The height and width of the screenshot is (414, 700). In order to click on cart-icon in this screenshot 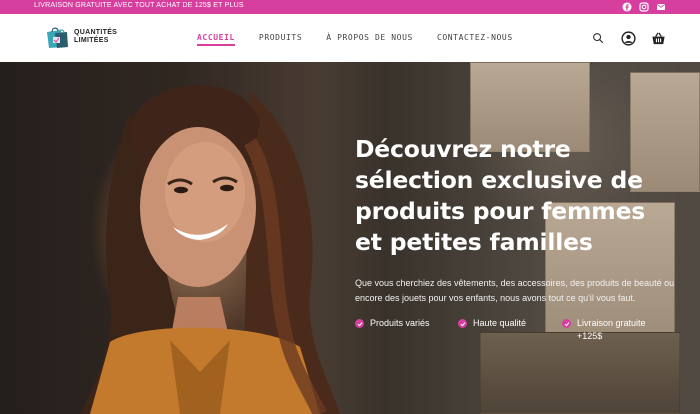, I will do `click(658, 38)`.